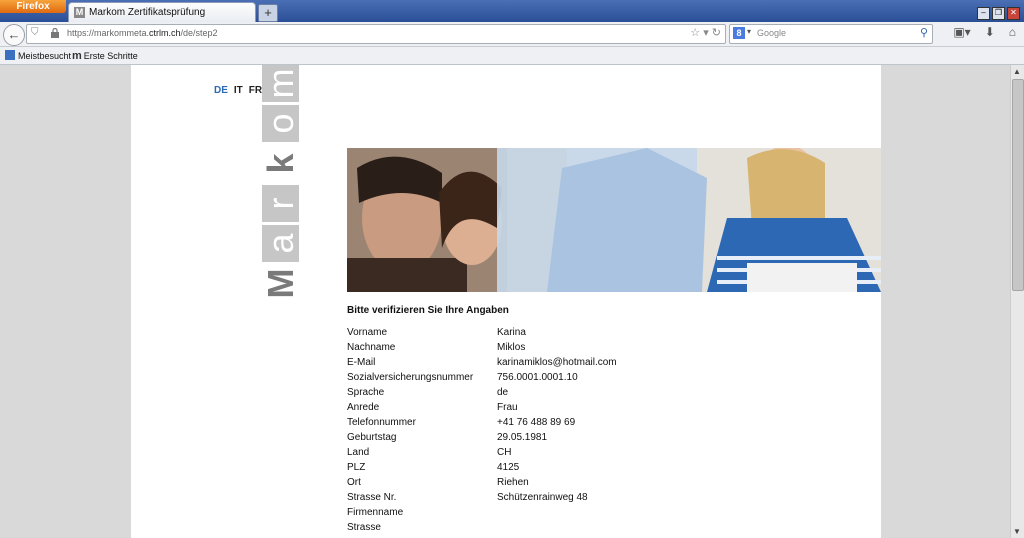  What do you see at coordinates (1017, 531) in the screenshot?
I see `scroll-down-icon: ▼` at bounding box center [1017, 531].